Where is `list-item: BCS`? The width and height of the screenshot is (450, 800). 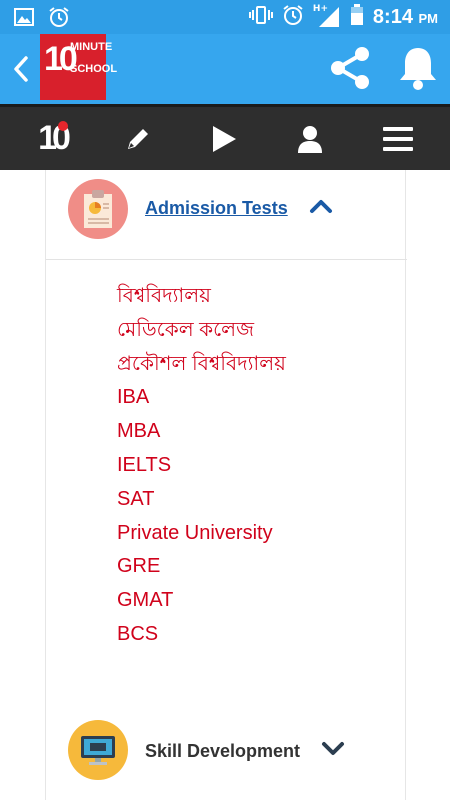
list-item: BCS is located at coordinates (262, 637).